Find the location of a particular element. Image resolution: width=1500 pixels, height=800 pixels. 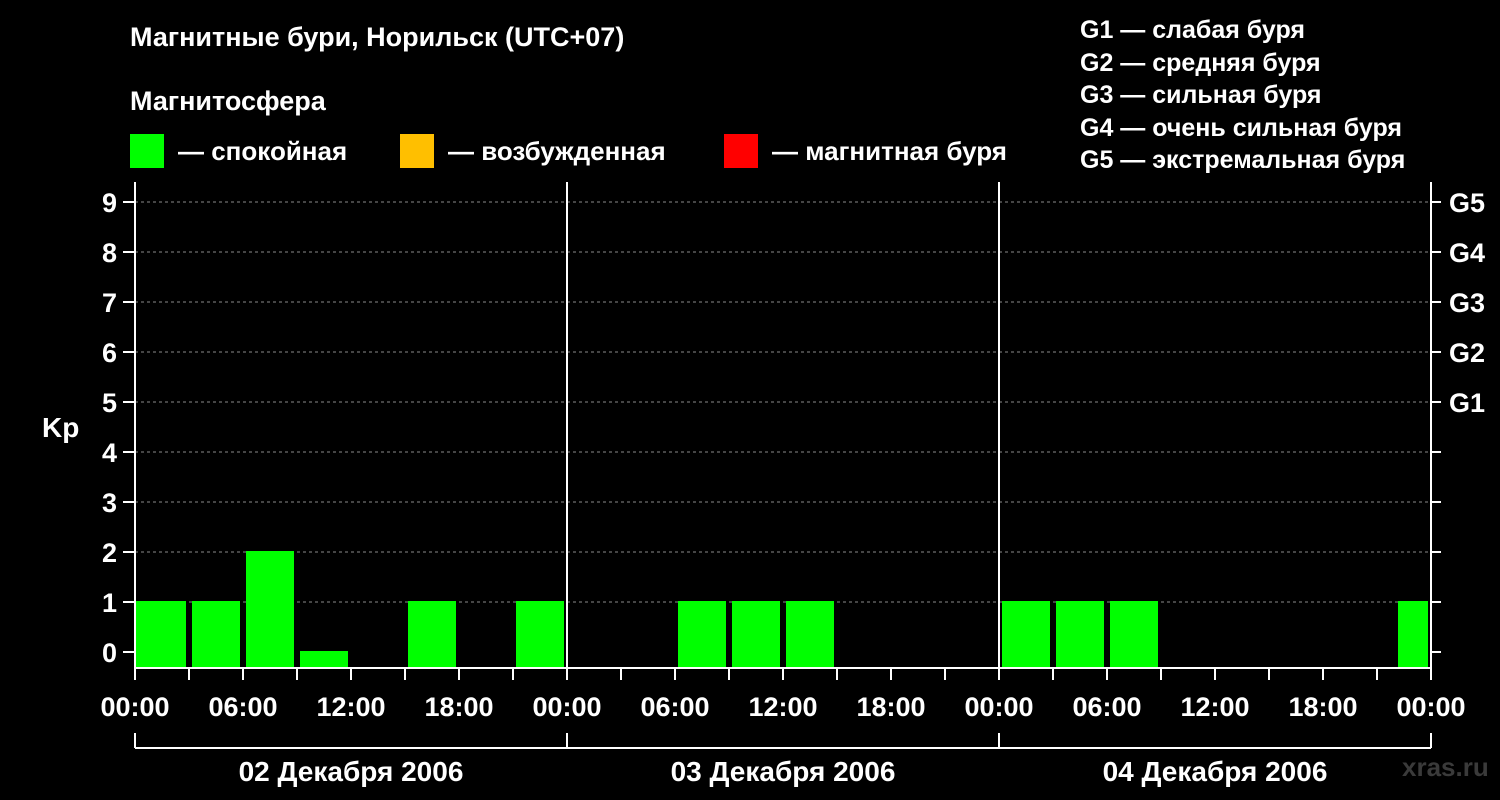

y-tick-label: 1 is located at coordinates (109, 603).